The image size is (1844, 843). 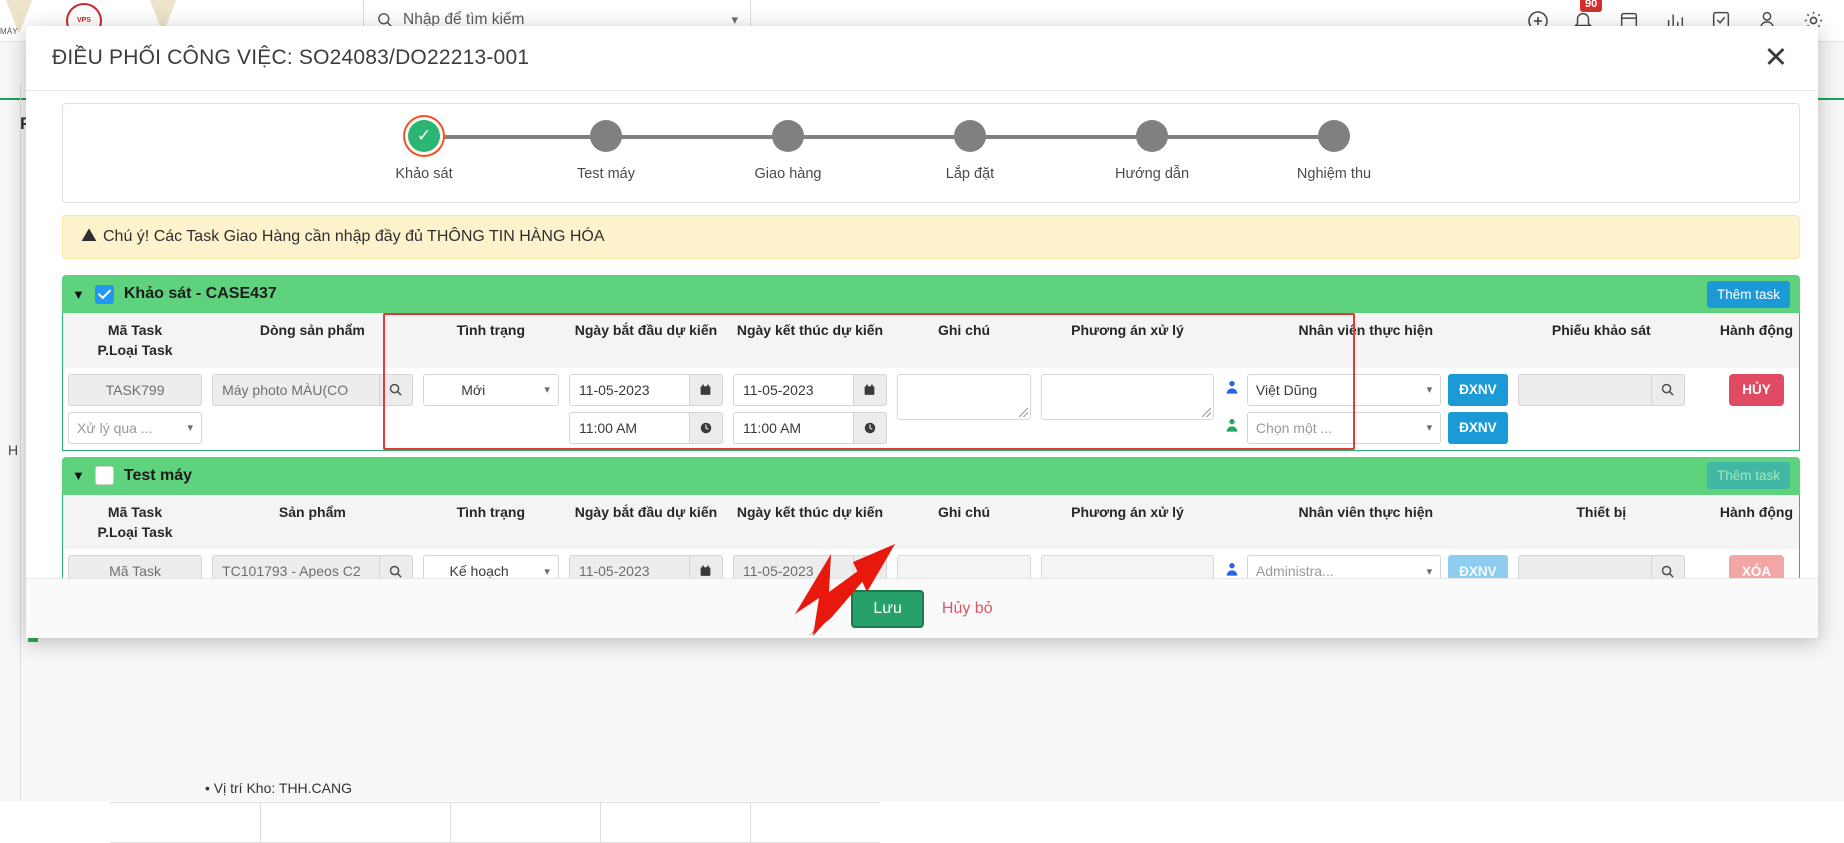 What do you see at coordinates (13, 450) in the screenshot?
I see `background-left-label: H` at bounding box center [13, 450].